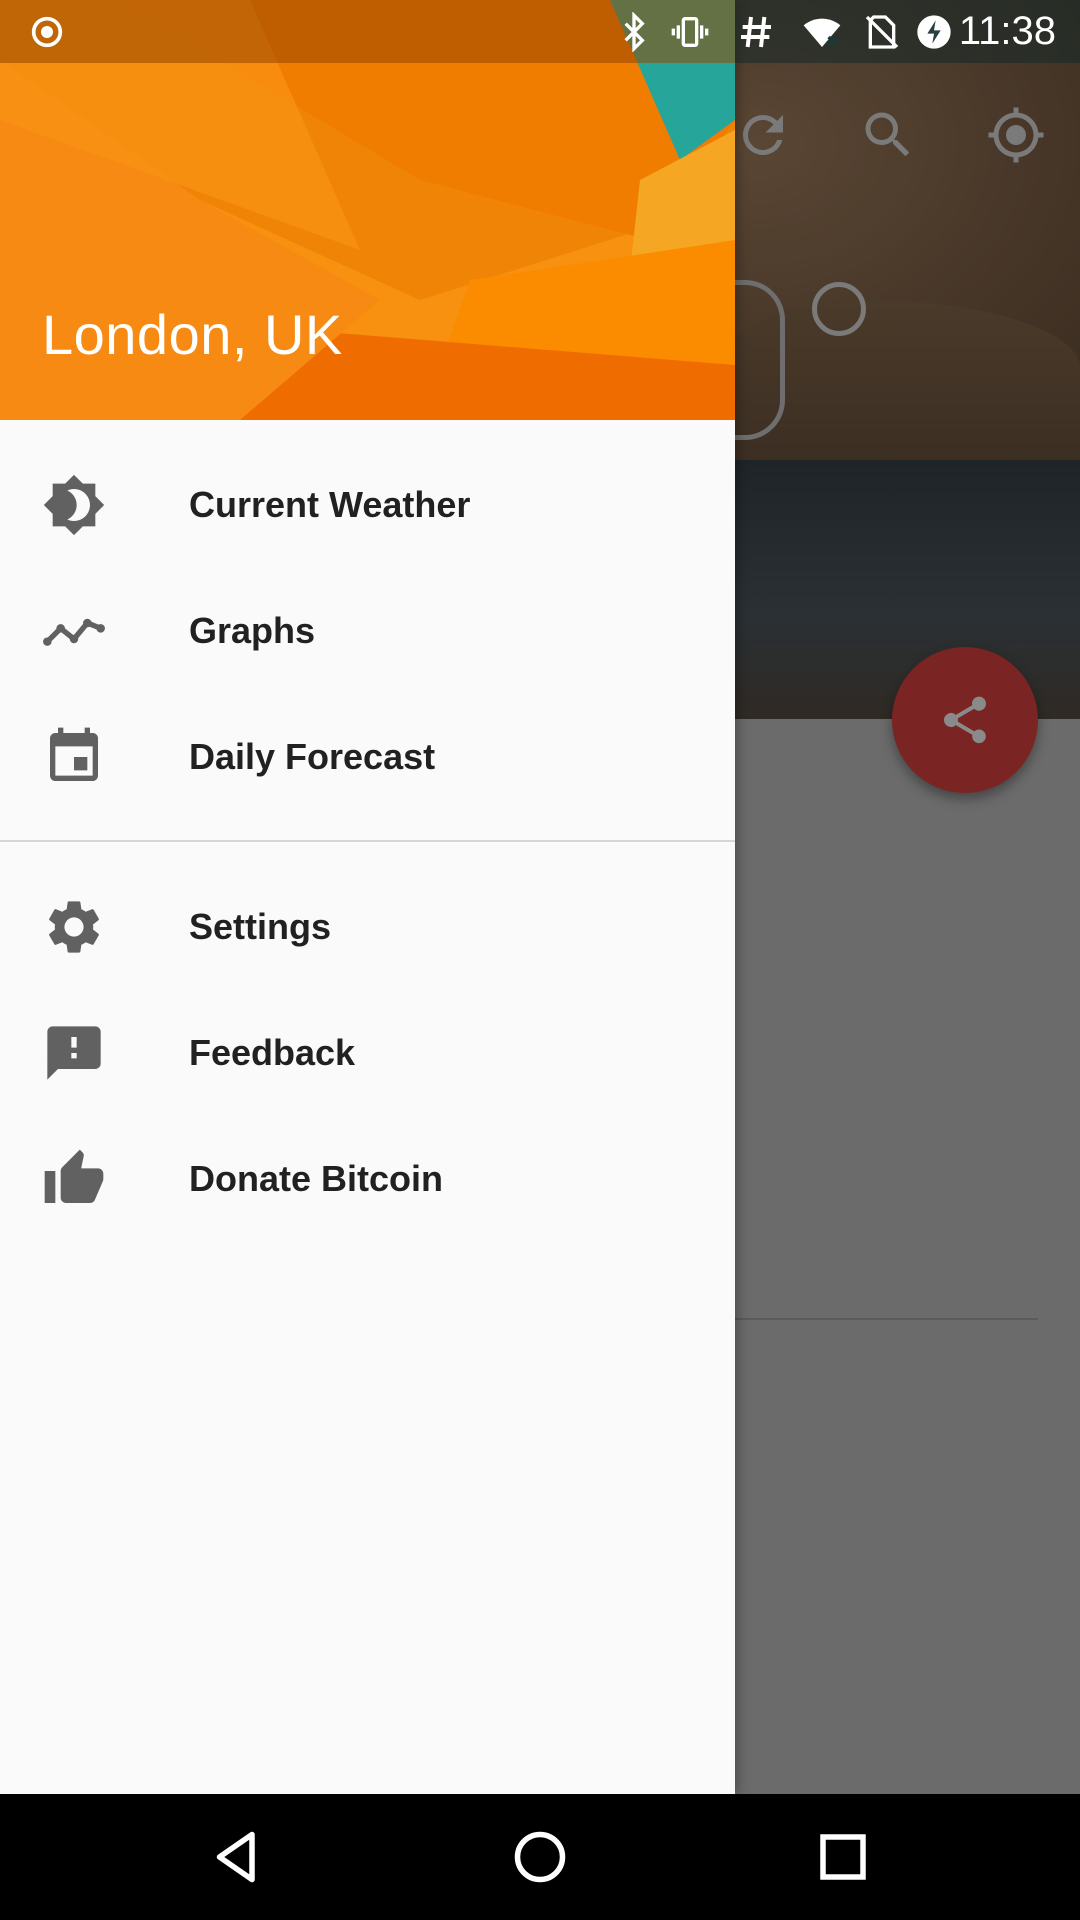 This screenshot has width=1080, height=1920. I want to click on share-icon, so click(965, 720).